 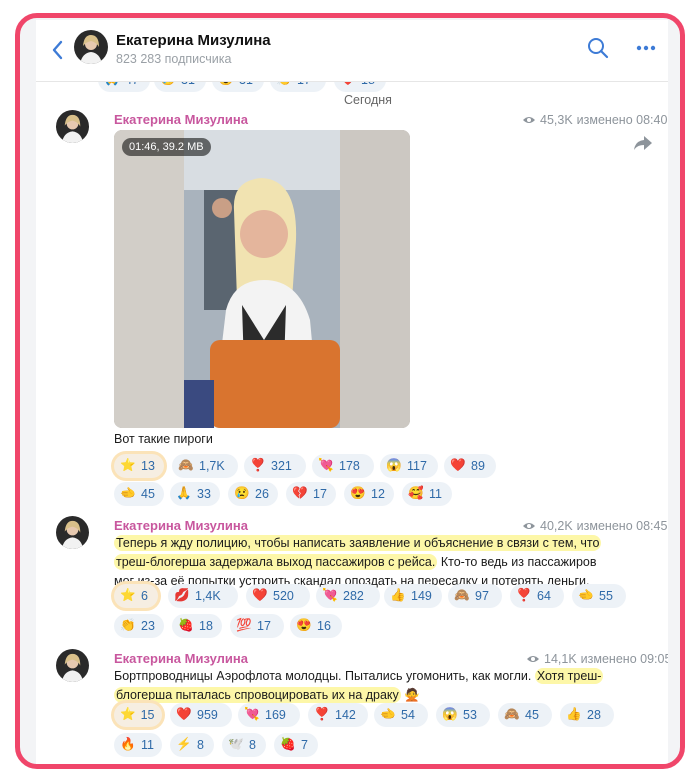 What do you see at coordinates (138, 715) in the screenshot?
I see `reaction-chip: ⭐ 15` at bounding box center [138, 715].